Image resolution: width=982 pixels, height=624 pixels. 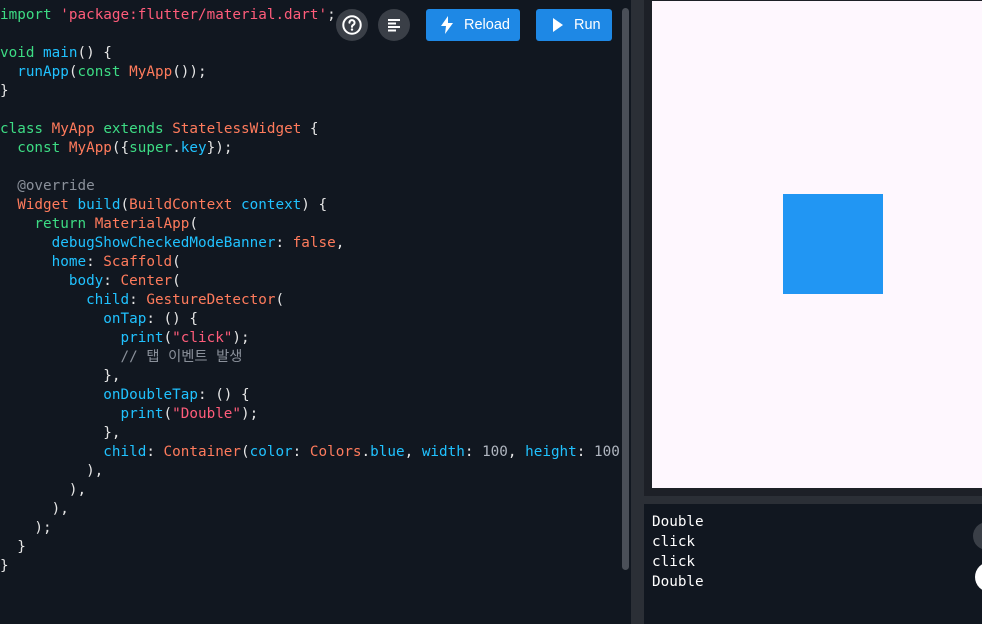 I want to click on code-token: {, so click(x=310, y=129).